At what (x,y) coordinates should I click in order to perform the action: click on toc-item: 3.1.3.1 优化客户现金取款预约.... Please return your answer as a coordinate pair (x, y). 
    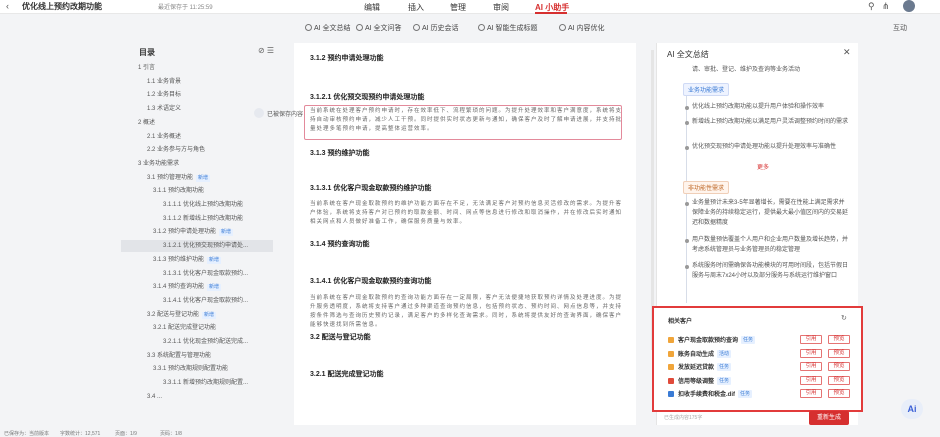
    Looking at the image, I should click on (184, 274).